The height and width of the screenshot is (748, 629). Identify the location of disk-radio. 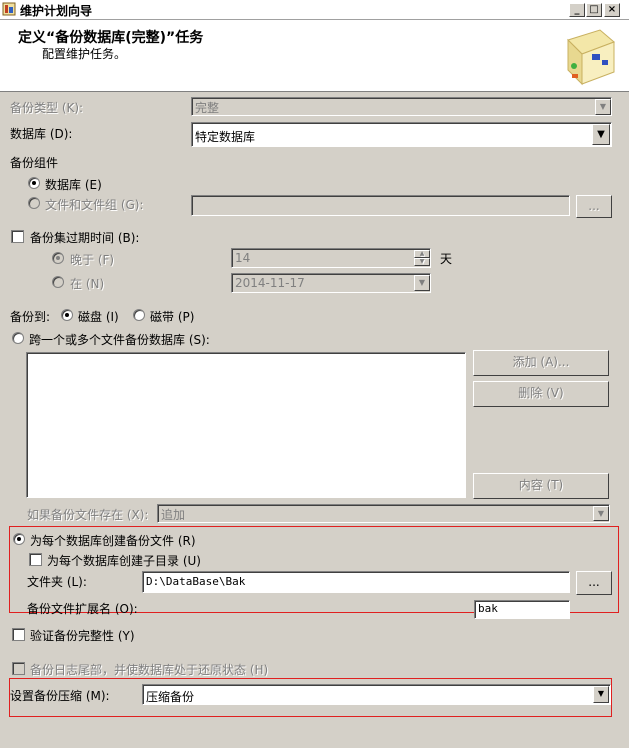
(67, 315).